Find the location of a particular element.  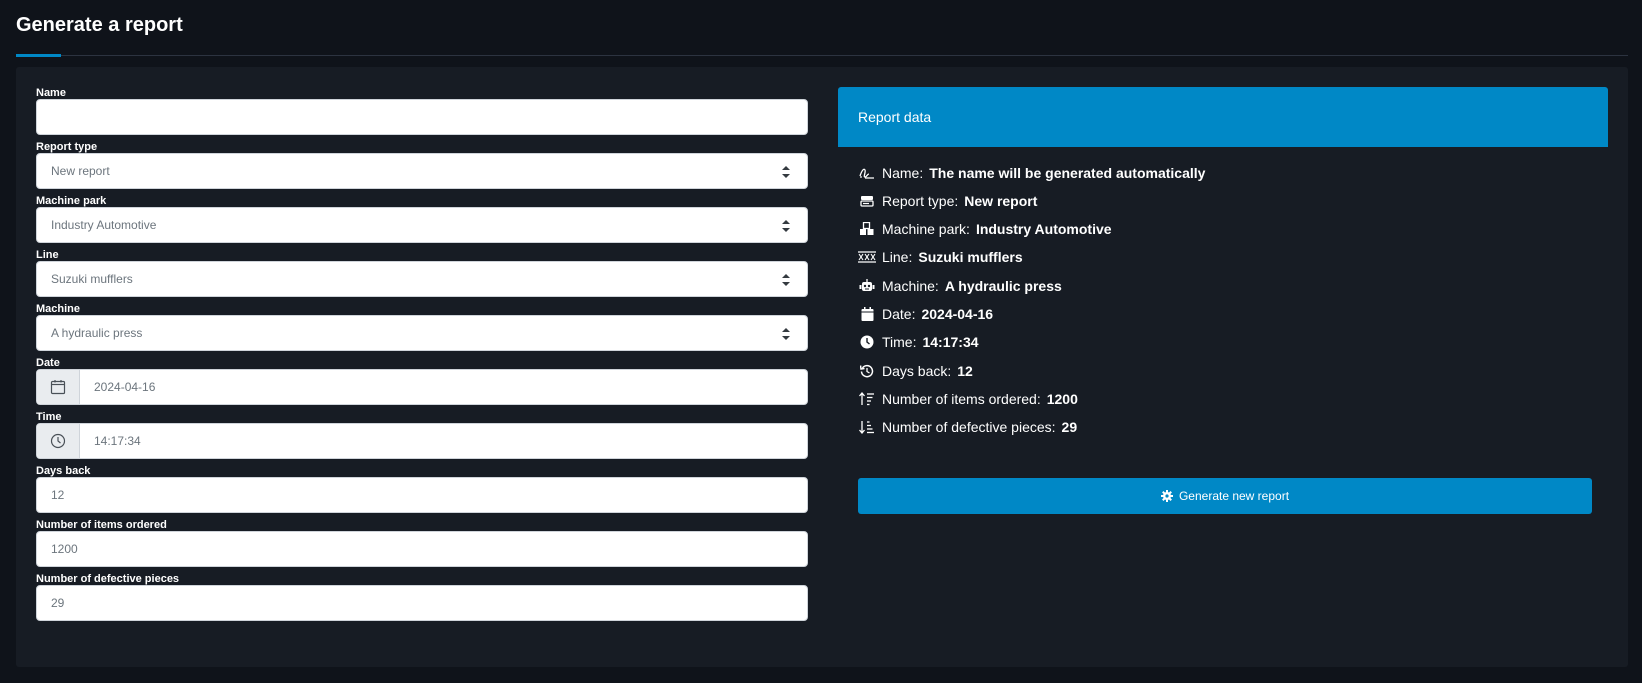

report-value: 2024-04-16 is located at coordinates (957, 314).